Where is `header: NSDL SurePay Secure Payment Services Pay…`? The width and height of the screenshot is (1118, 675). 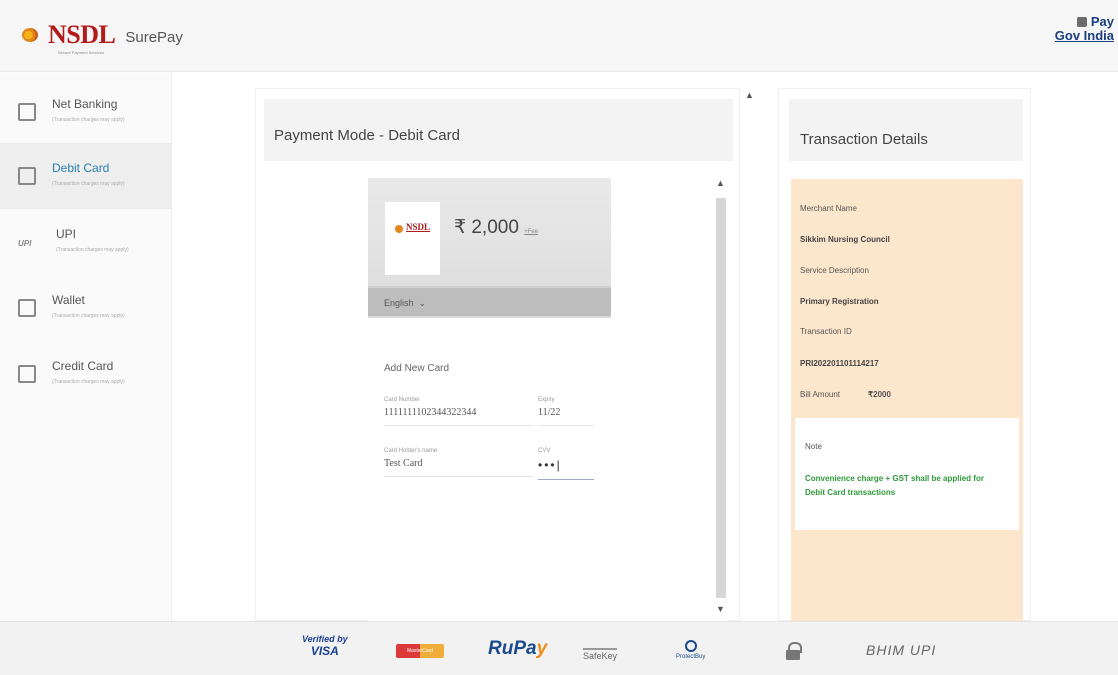
header: NSDL SurePay Secure Payment Services Pay… is located at coordinates (559, 36).